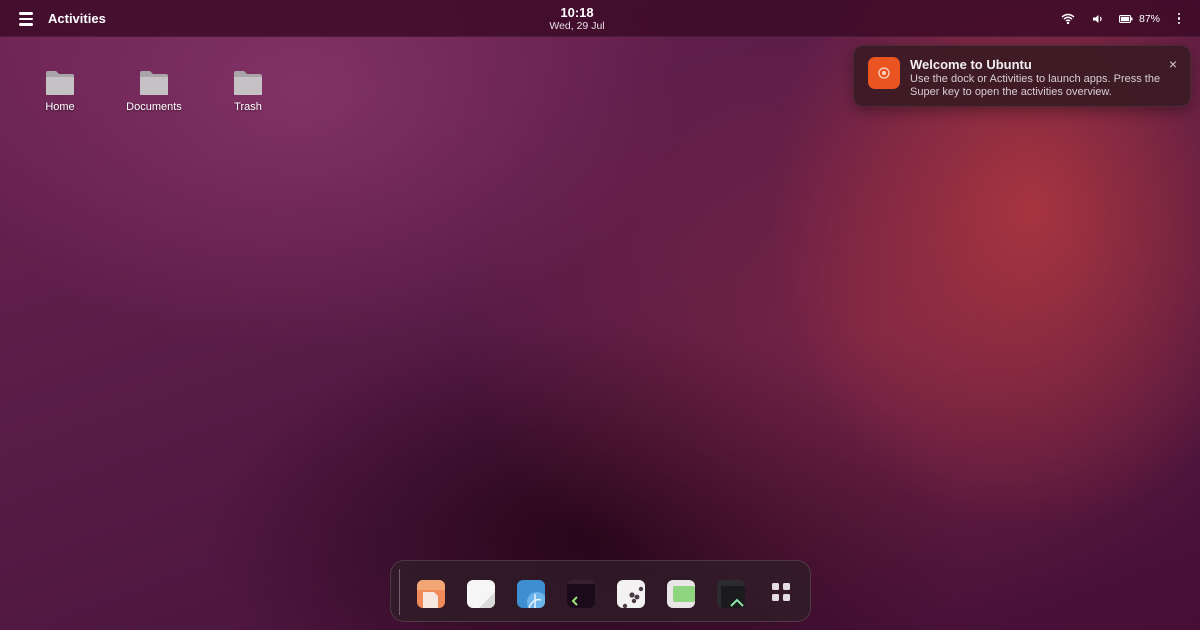 The width and height of the screenshot is (1200, 630). I want to click on volume-icon, so click(1098, 18).